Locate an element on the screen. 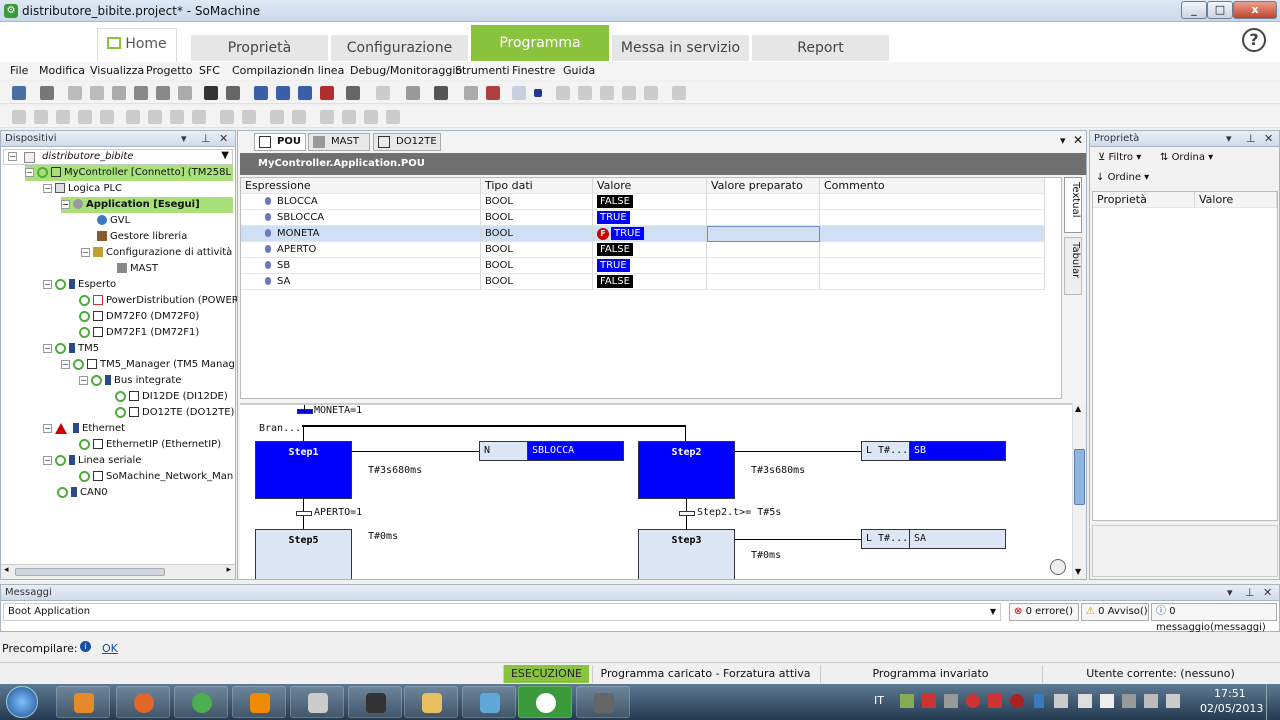 Image resolution: width=1280 pixels, height=720 pixels. sfc-before-icon is located at coordinates (299, 117).